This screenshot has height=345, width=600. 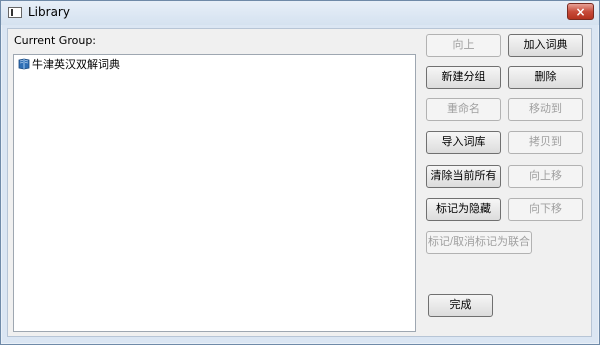 I want to click on window-icon, so click(x=15, y=12).